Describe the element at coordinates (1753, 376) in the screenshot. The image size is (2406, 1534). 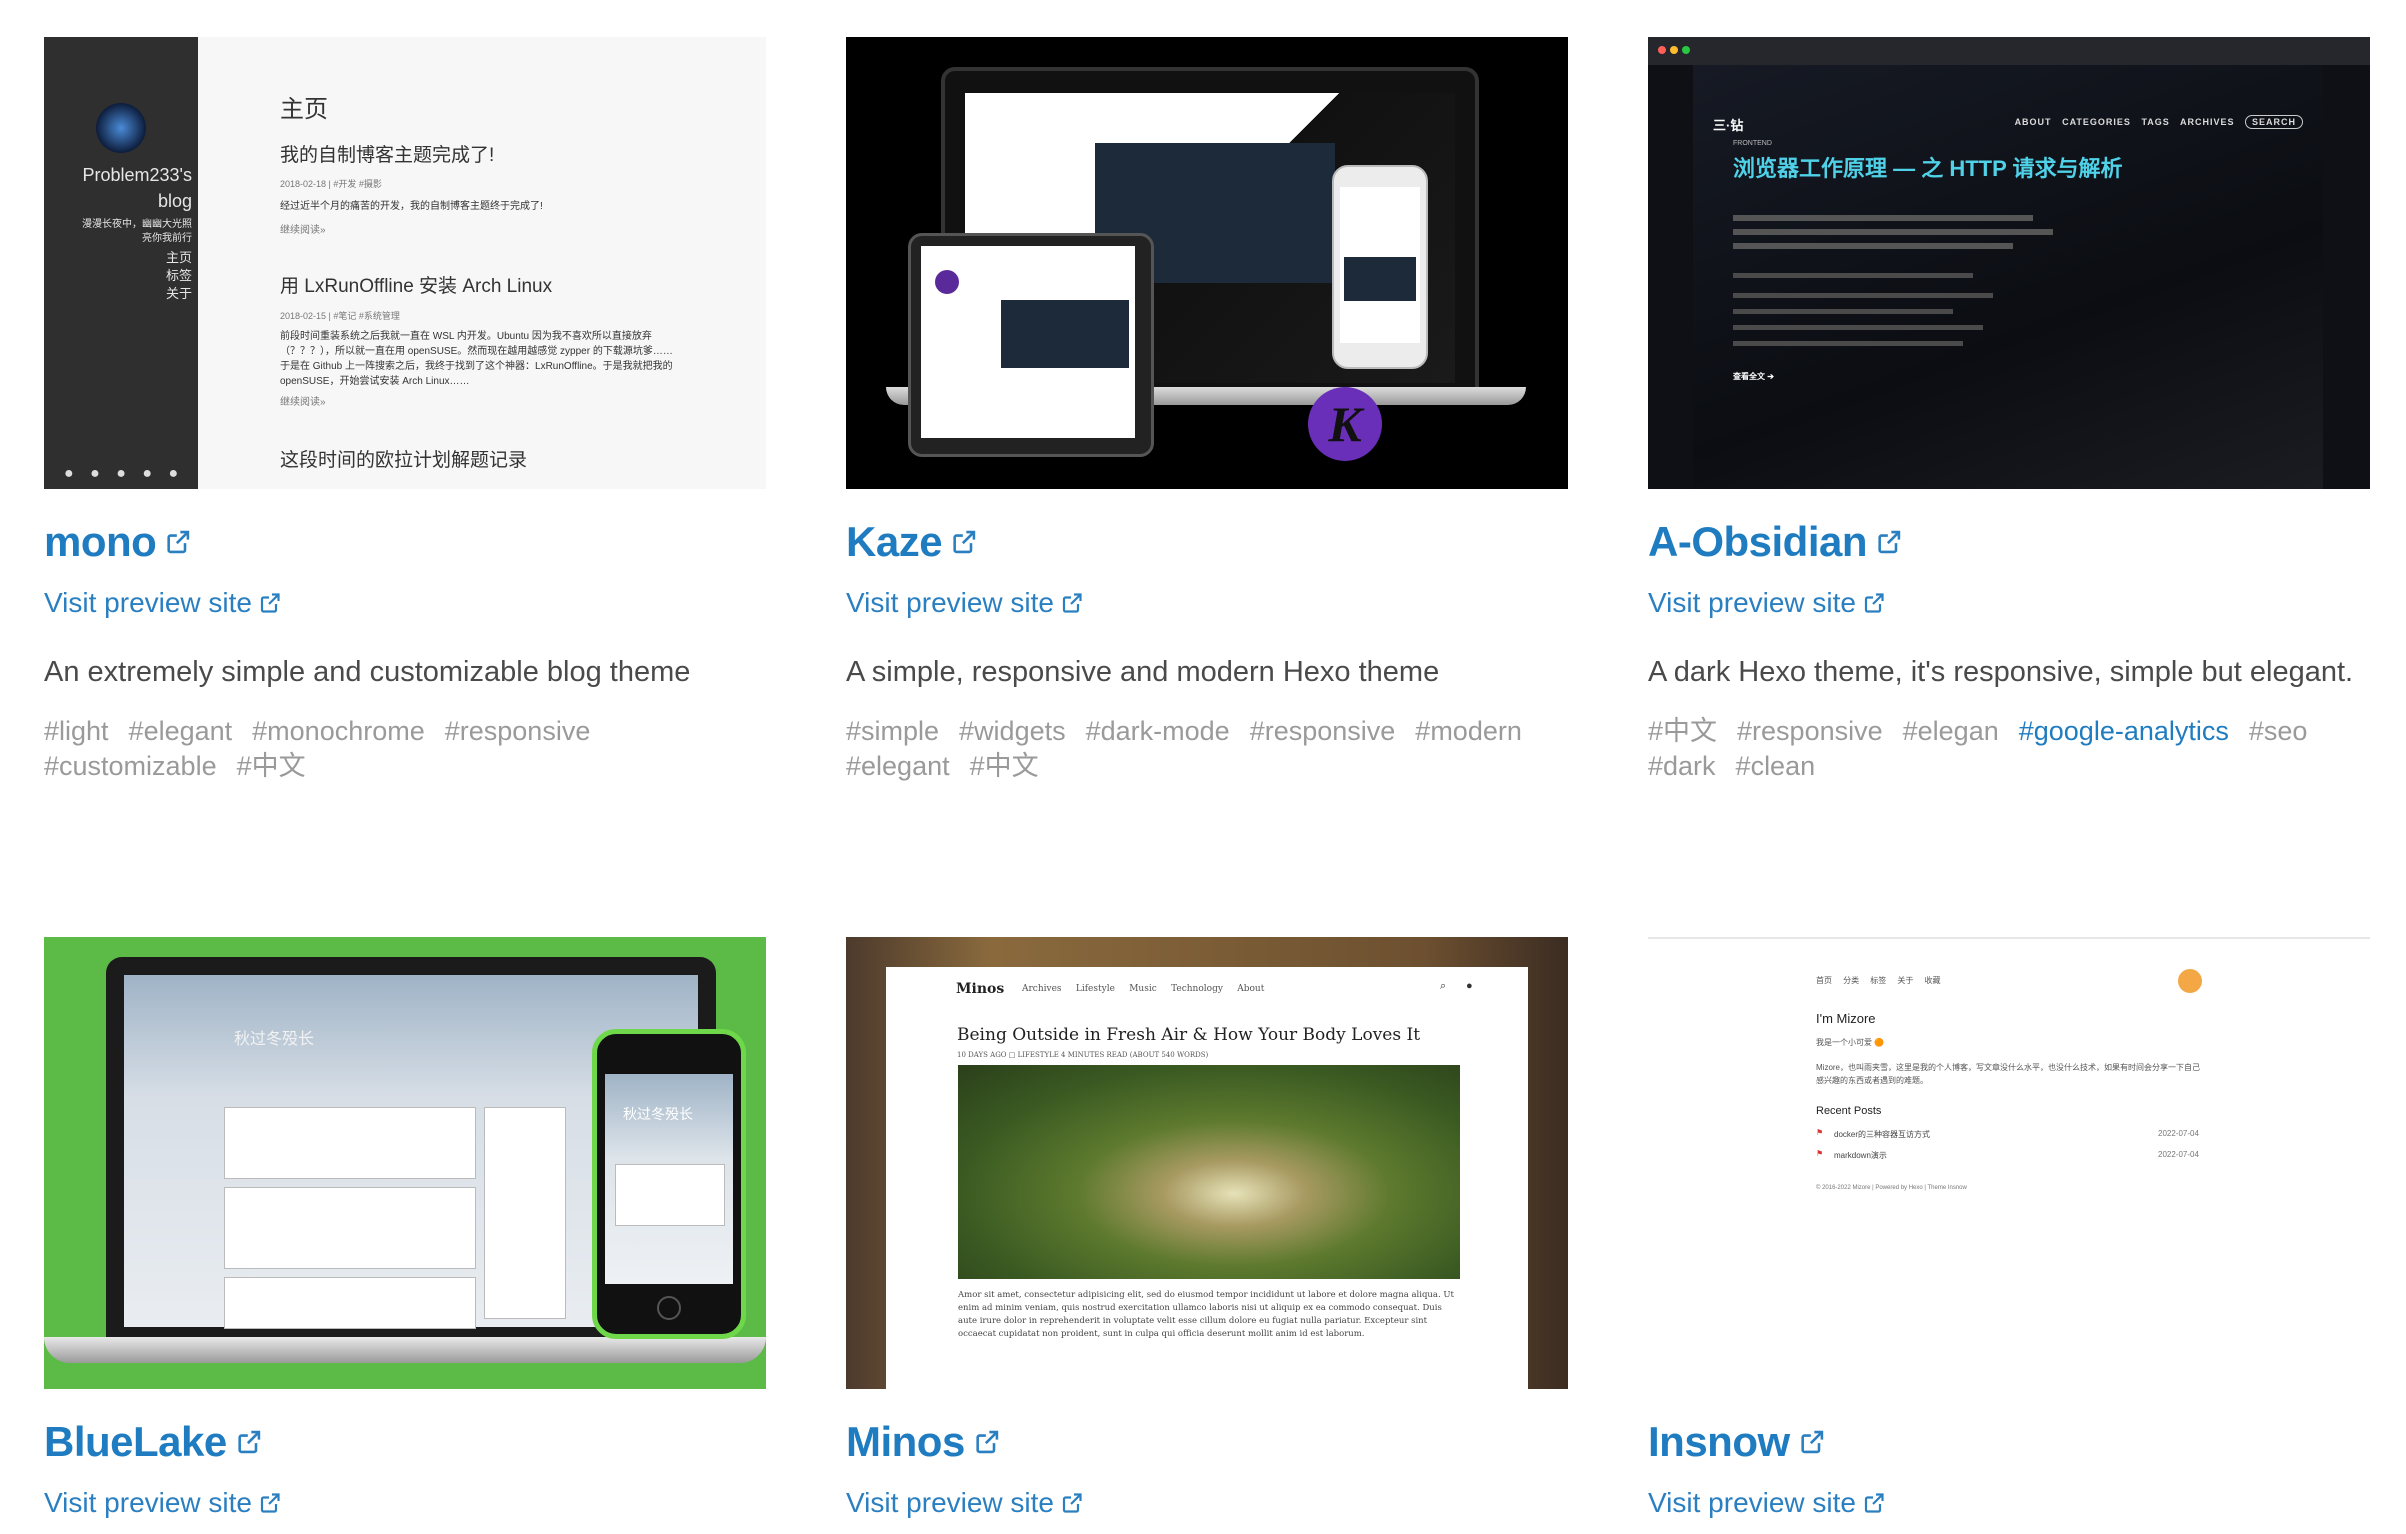
I see `read-more-link: 查看全文 ➔` at that location.